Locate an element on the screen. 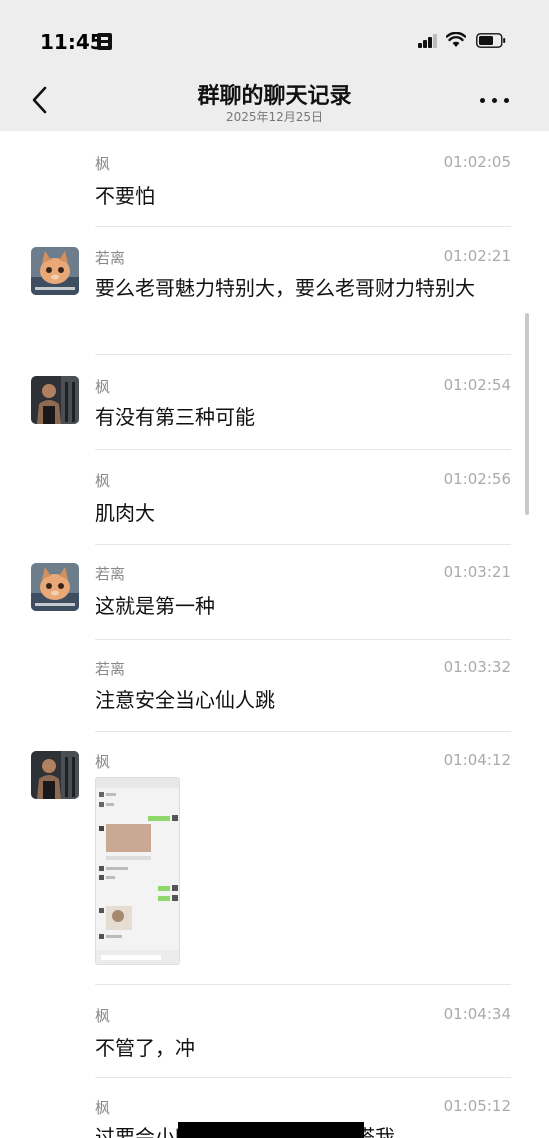 The height and width of the screenshot is (1138, 549). signal-icon is located at coordinates (428, 41).